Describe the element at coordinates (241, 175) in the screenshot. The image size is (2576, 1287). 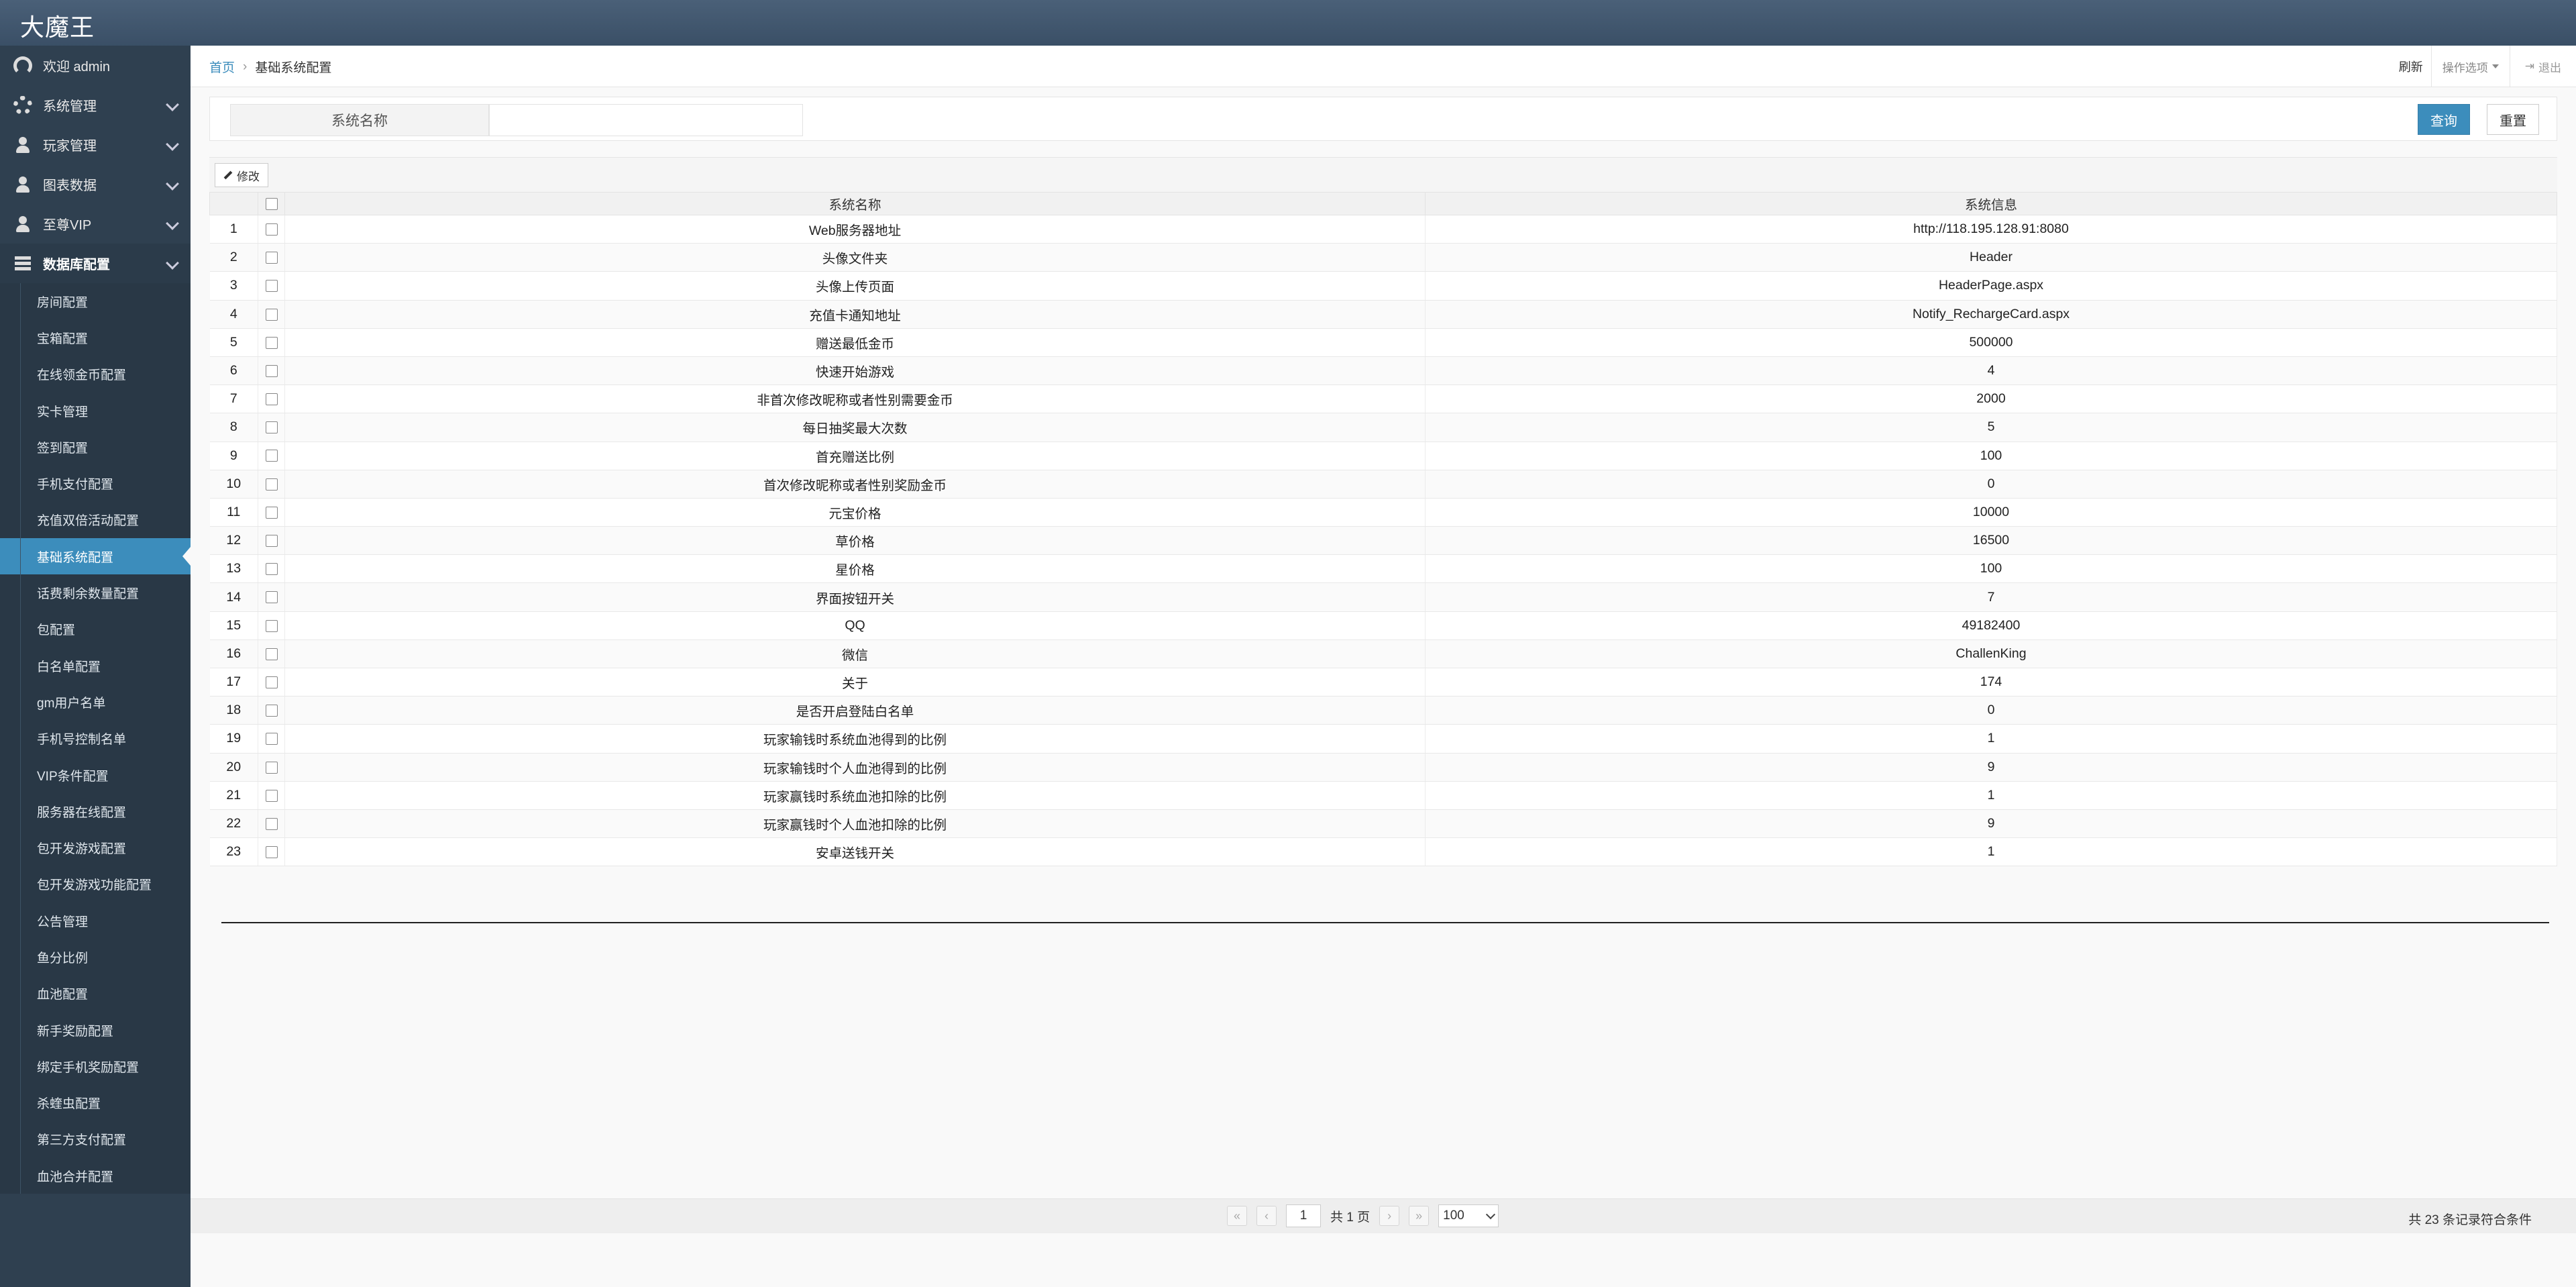
I see `edit-button: 修改` at that location.